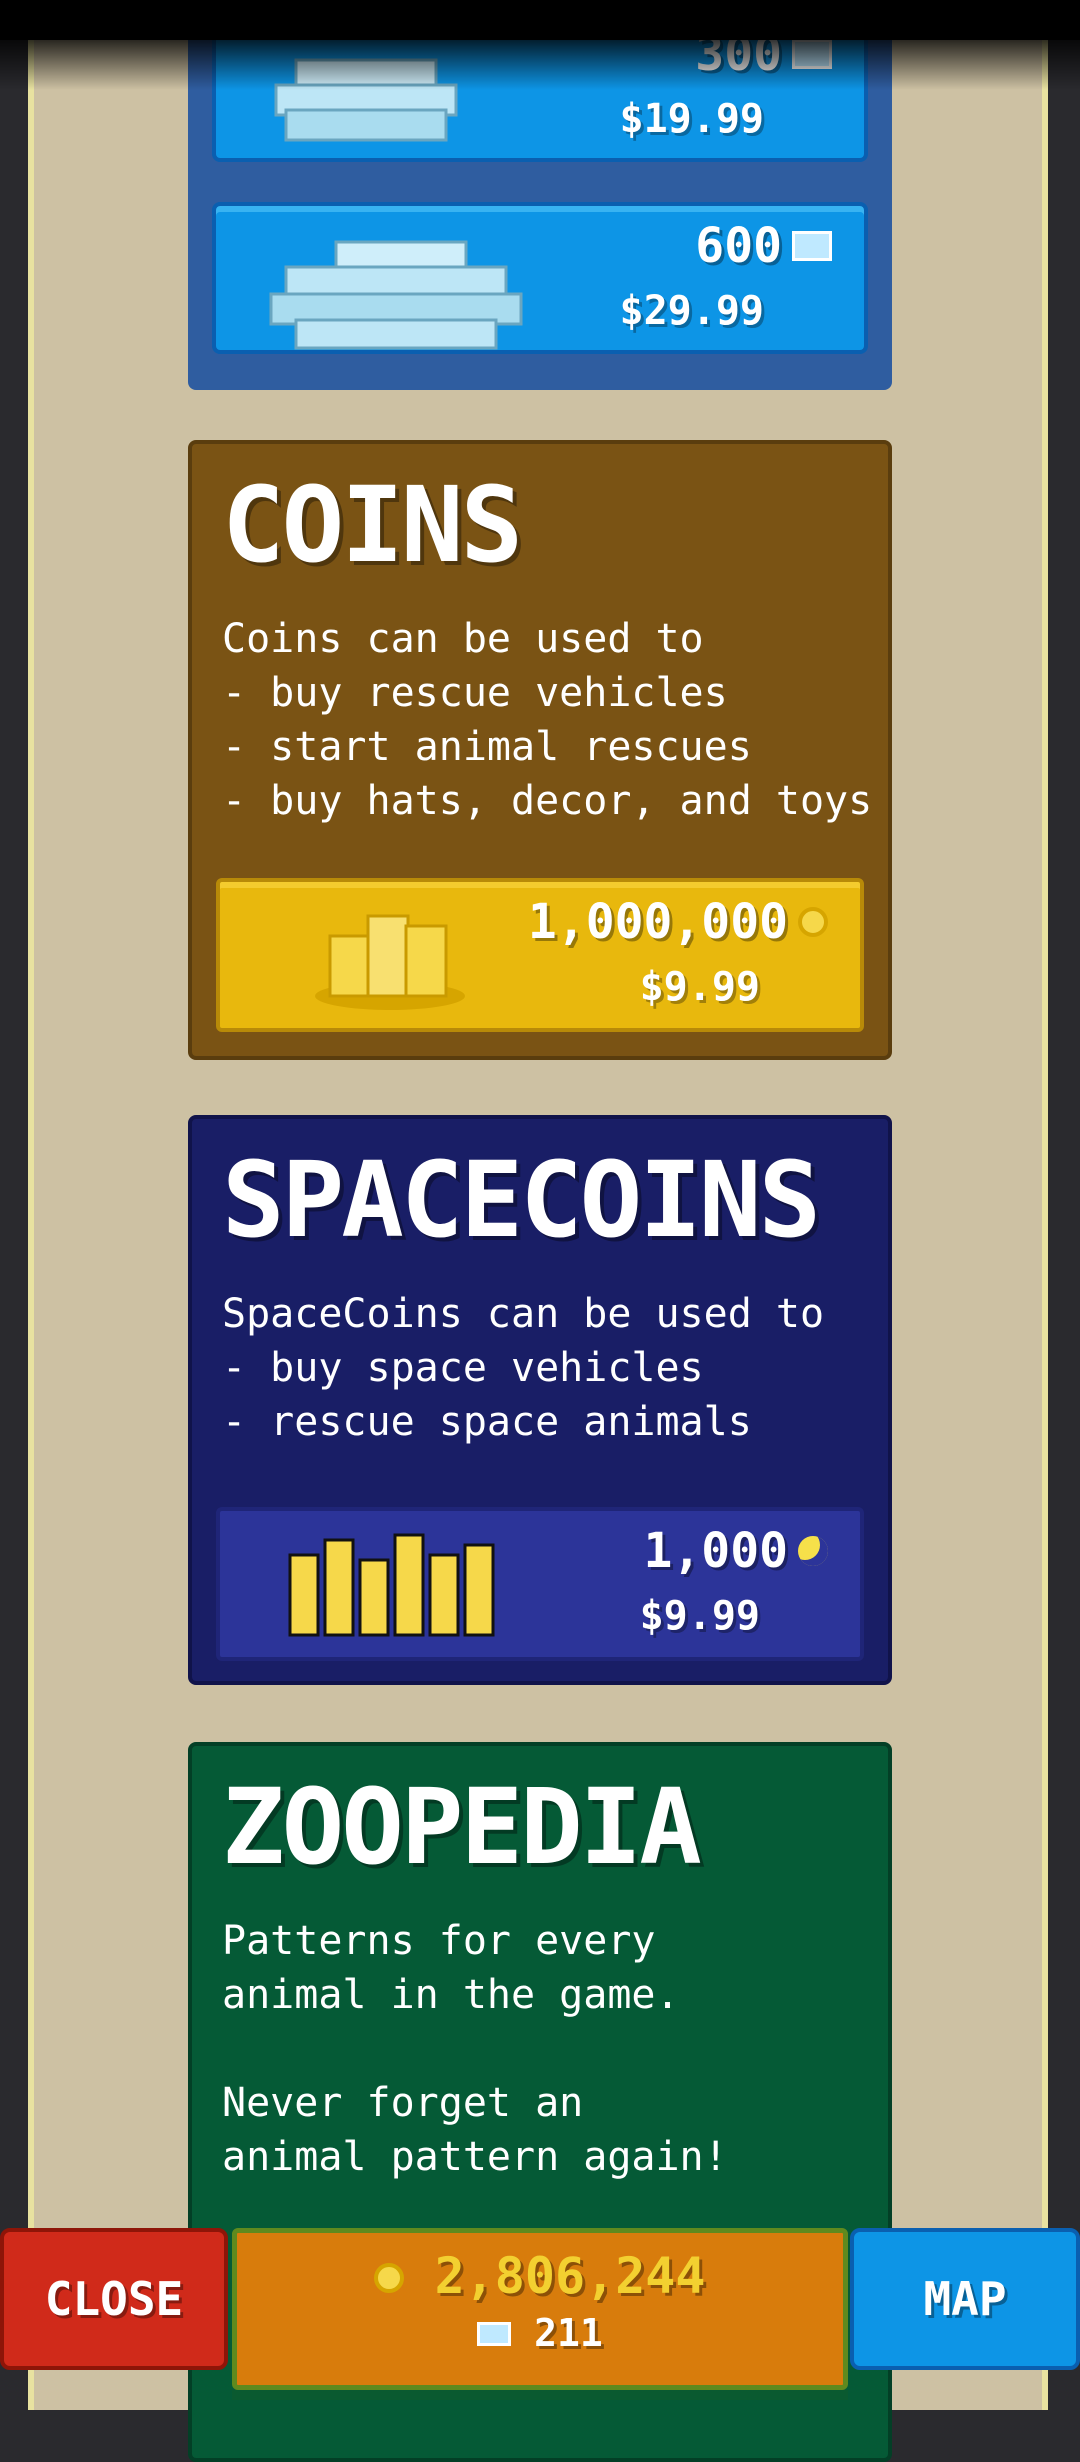 The height and width of the screenshot is (2462, 1080). I want to click on spacecoins-title: SPACECOINS, so click(521, 1200).